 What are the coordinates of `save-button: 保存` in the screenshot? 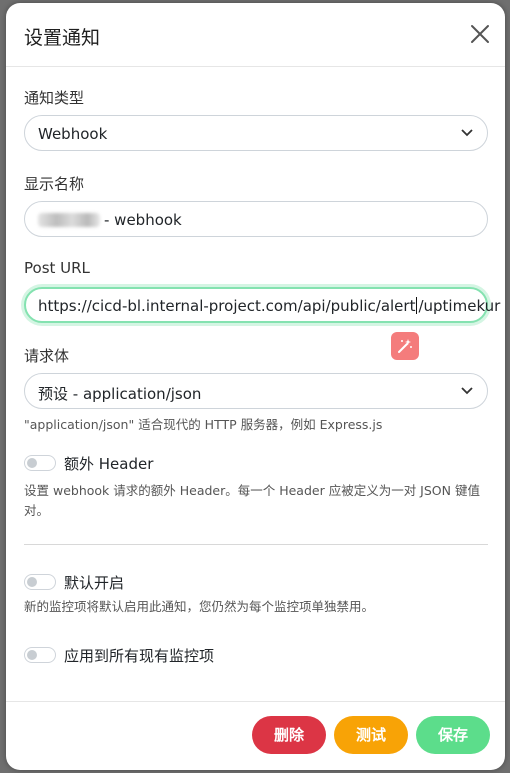 It's located at (453, 735).